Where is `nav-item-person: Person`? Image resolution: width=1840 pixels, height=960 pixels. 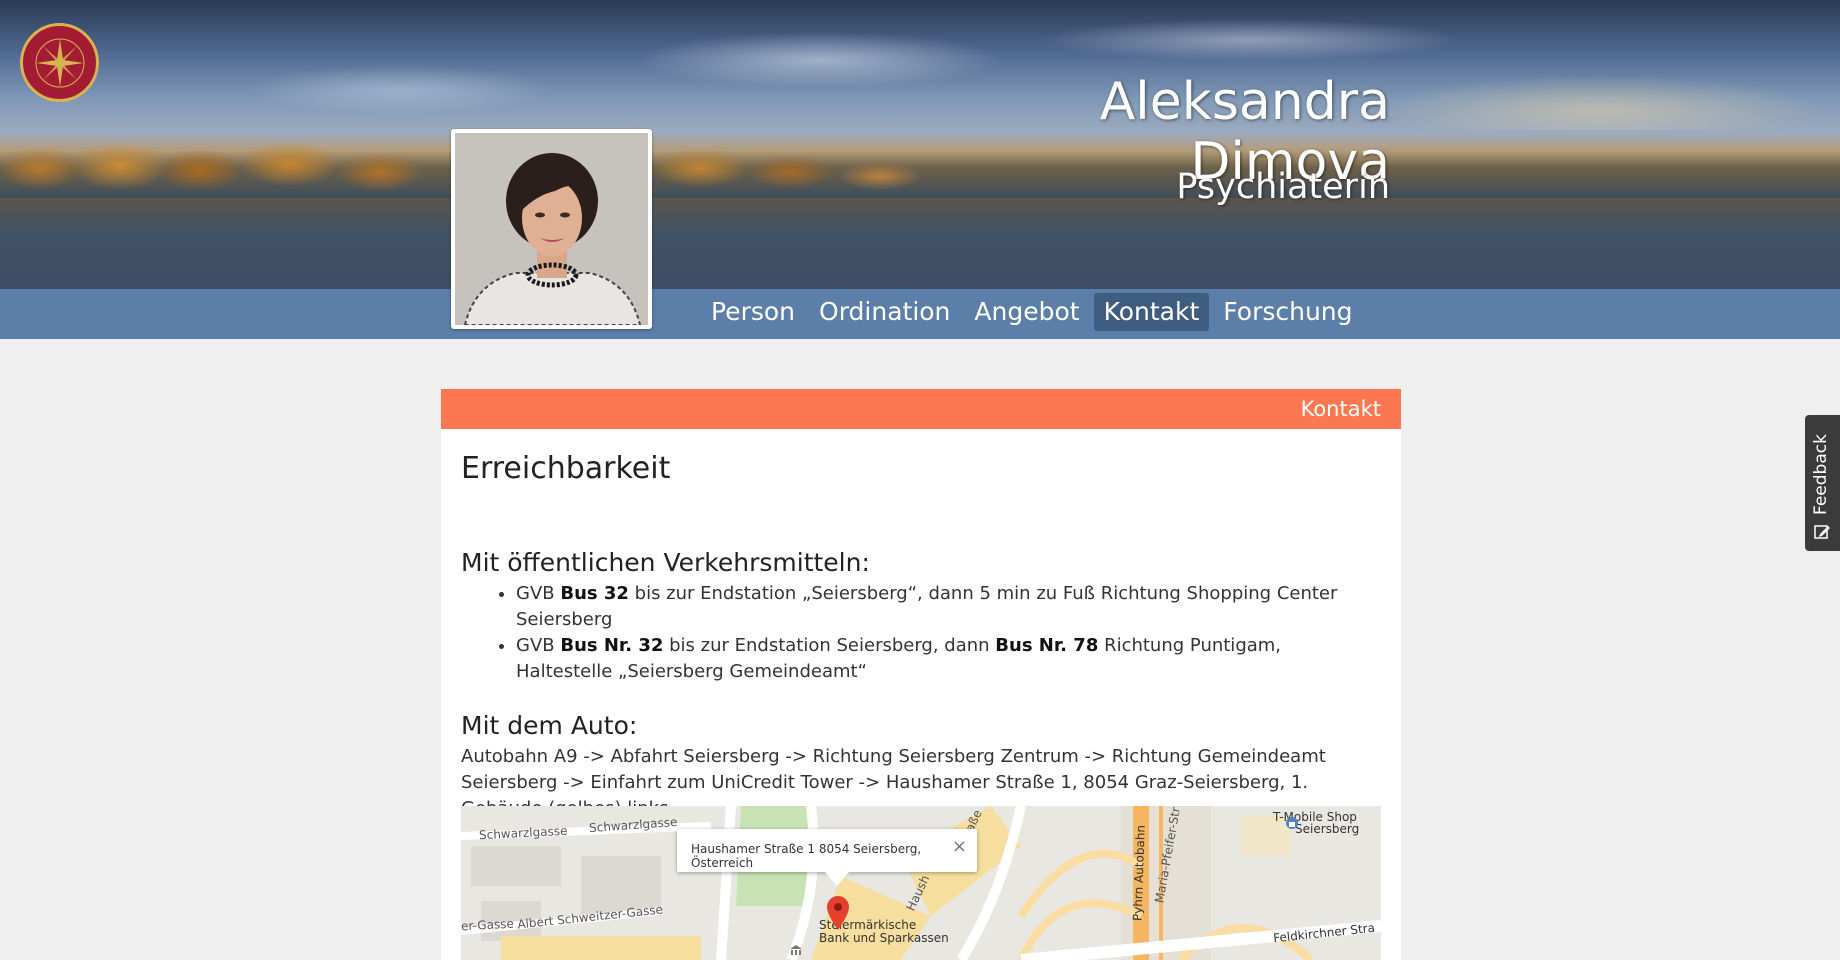 nav-item-person: Person is located at coordinates (753, 312).